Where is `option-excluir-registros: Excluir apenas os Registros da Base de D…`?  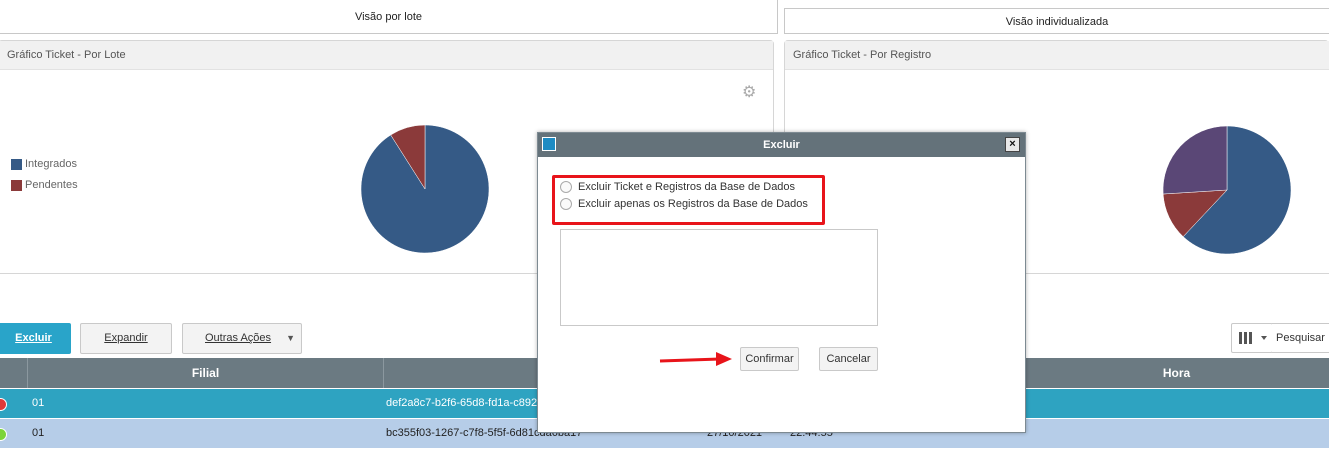
option-excluir-registros: Excluir apenas os Registros da Base de D… is located at coordinates (684, 204).